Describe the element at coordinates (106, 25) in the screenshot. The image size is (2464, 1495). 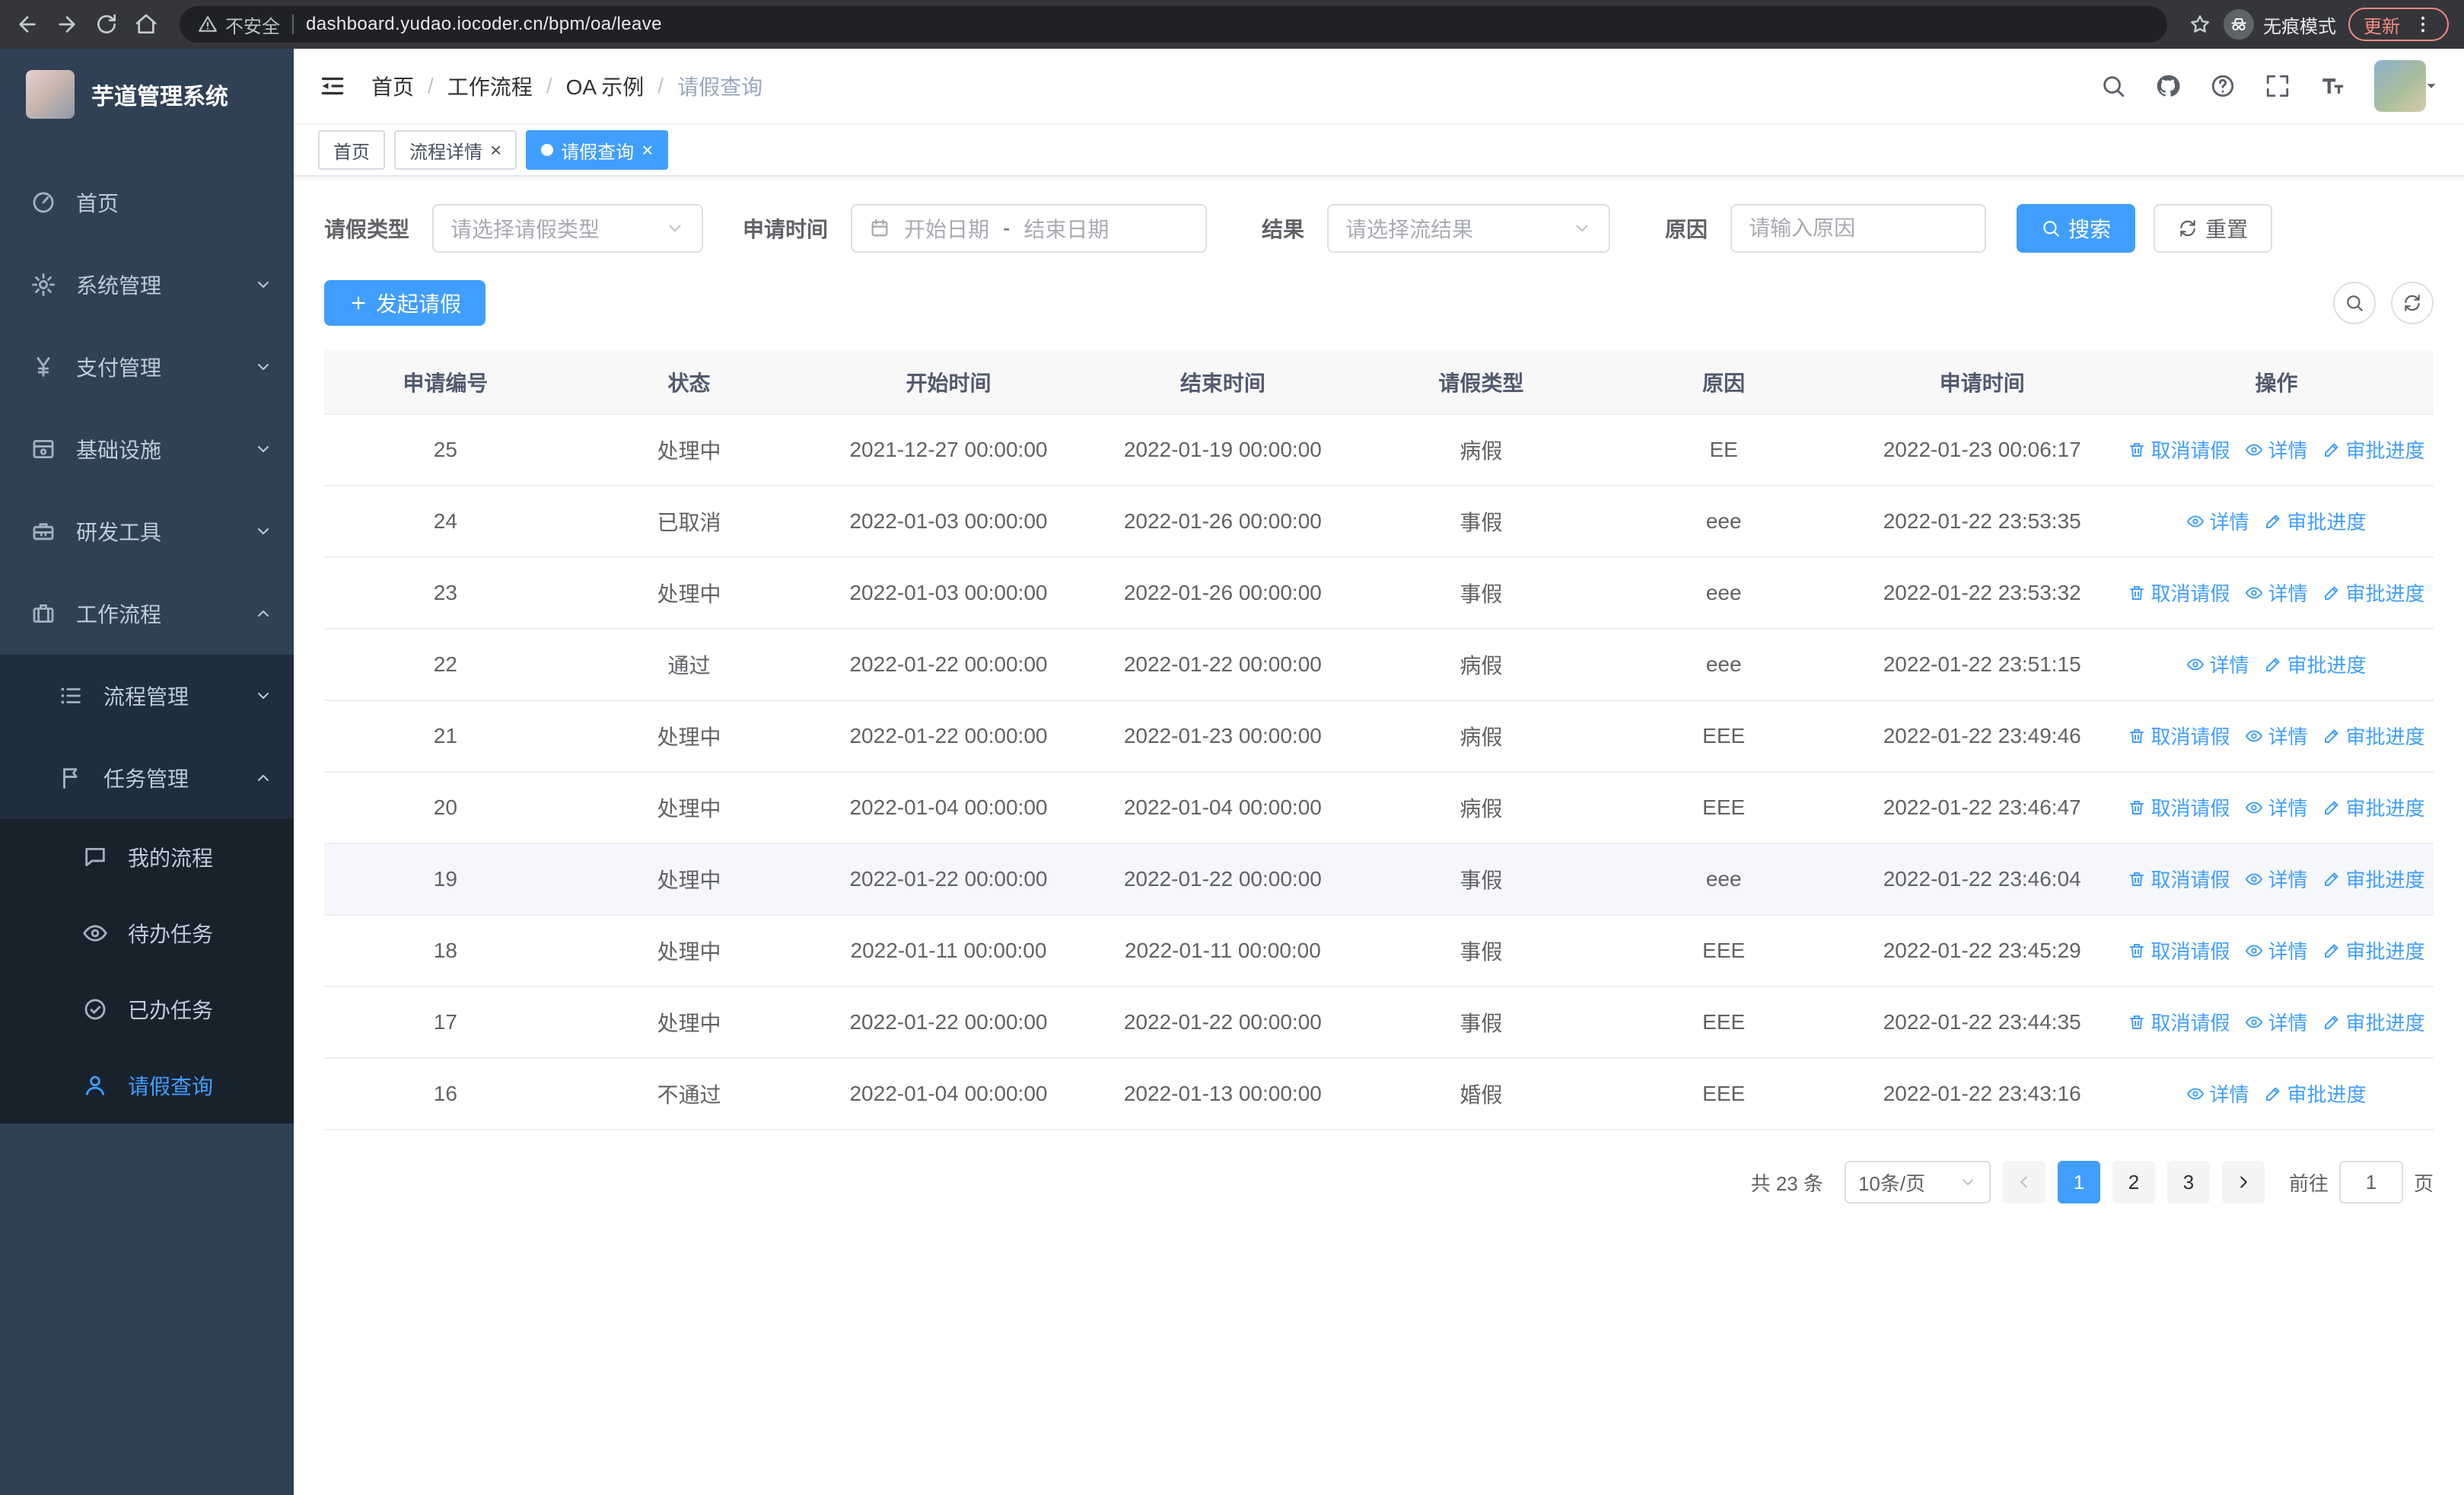
I see `reload-icon` at that location.